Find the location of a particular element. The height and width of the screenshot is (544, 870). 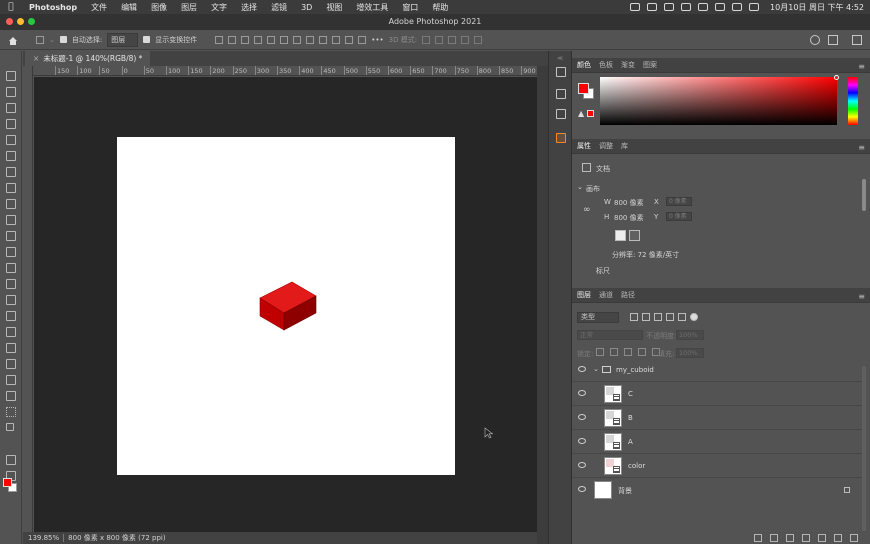

tool-preset-chevron-icon: ⌄ is located at coordinates (52, 40).